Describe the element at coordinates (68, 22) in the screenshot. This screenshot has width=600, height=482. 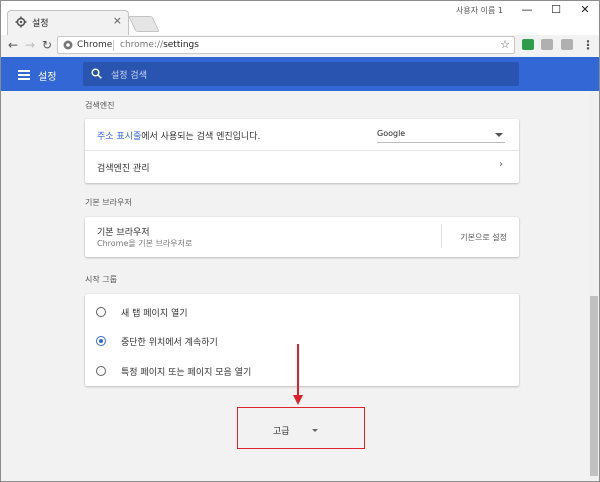
I see `tab-settings: 설정 ×` at that location.